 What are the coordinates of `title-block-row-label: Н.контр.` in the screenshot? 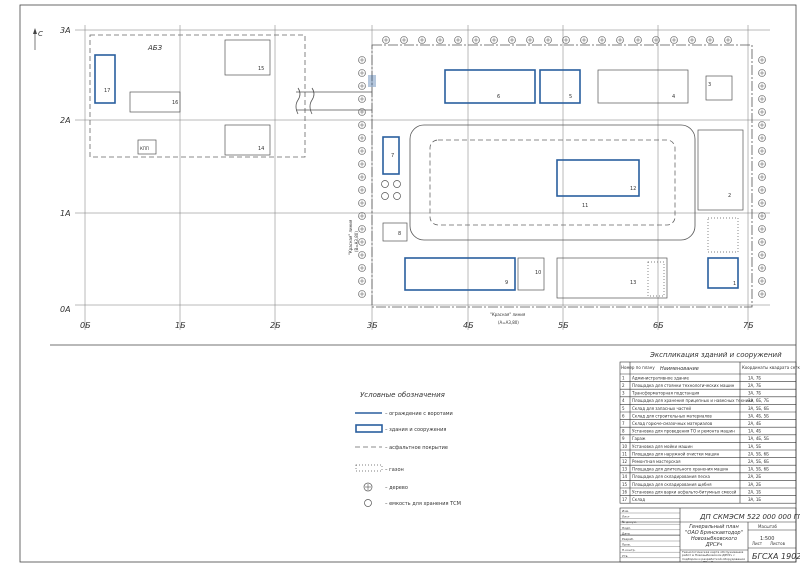 It's located at (628, 550).